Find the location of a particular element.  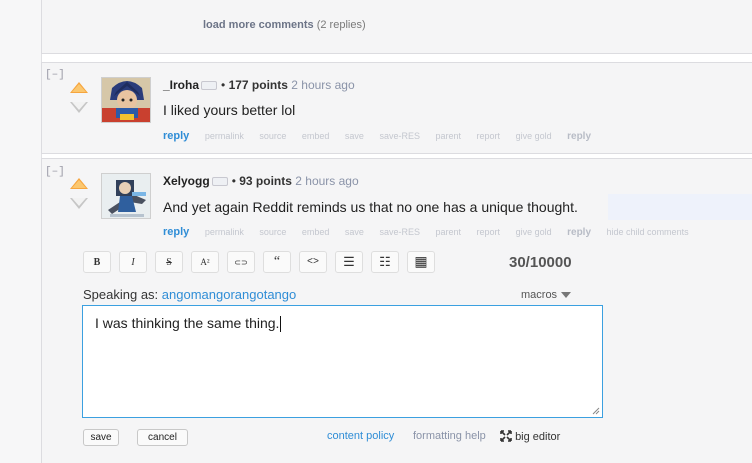

username: Xelyogg is located at coordinates (186, 181).